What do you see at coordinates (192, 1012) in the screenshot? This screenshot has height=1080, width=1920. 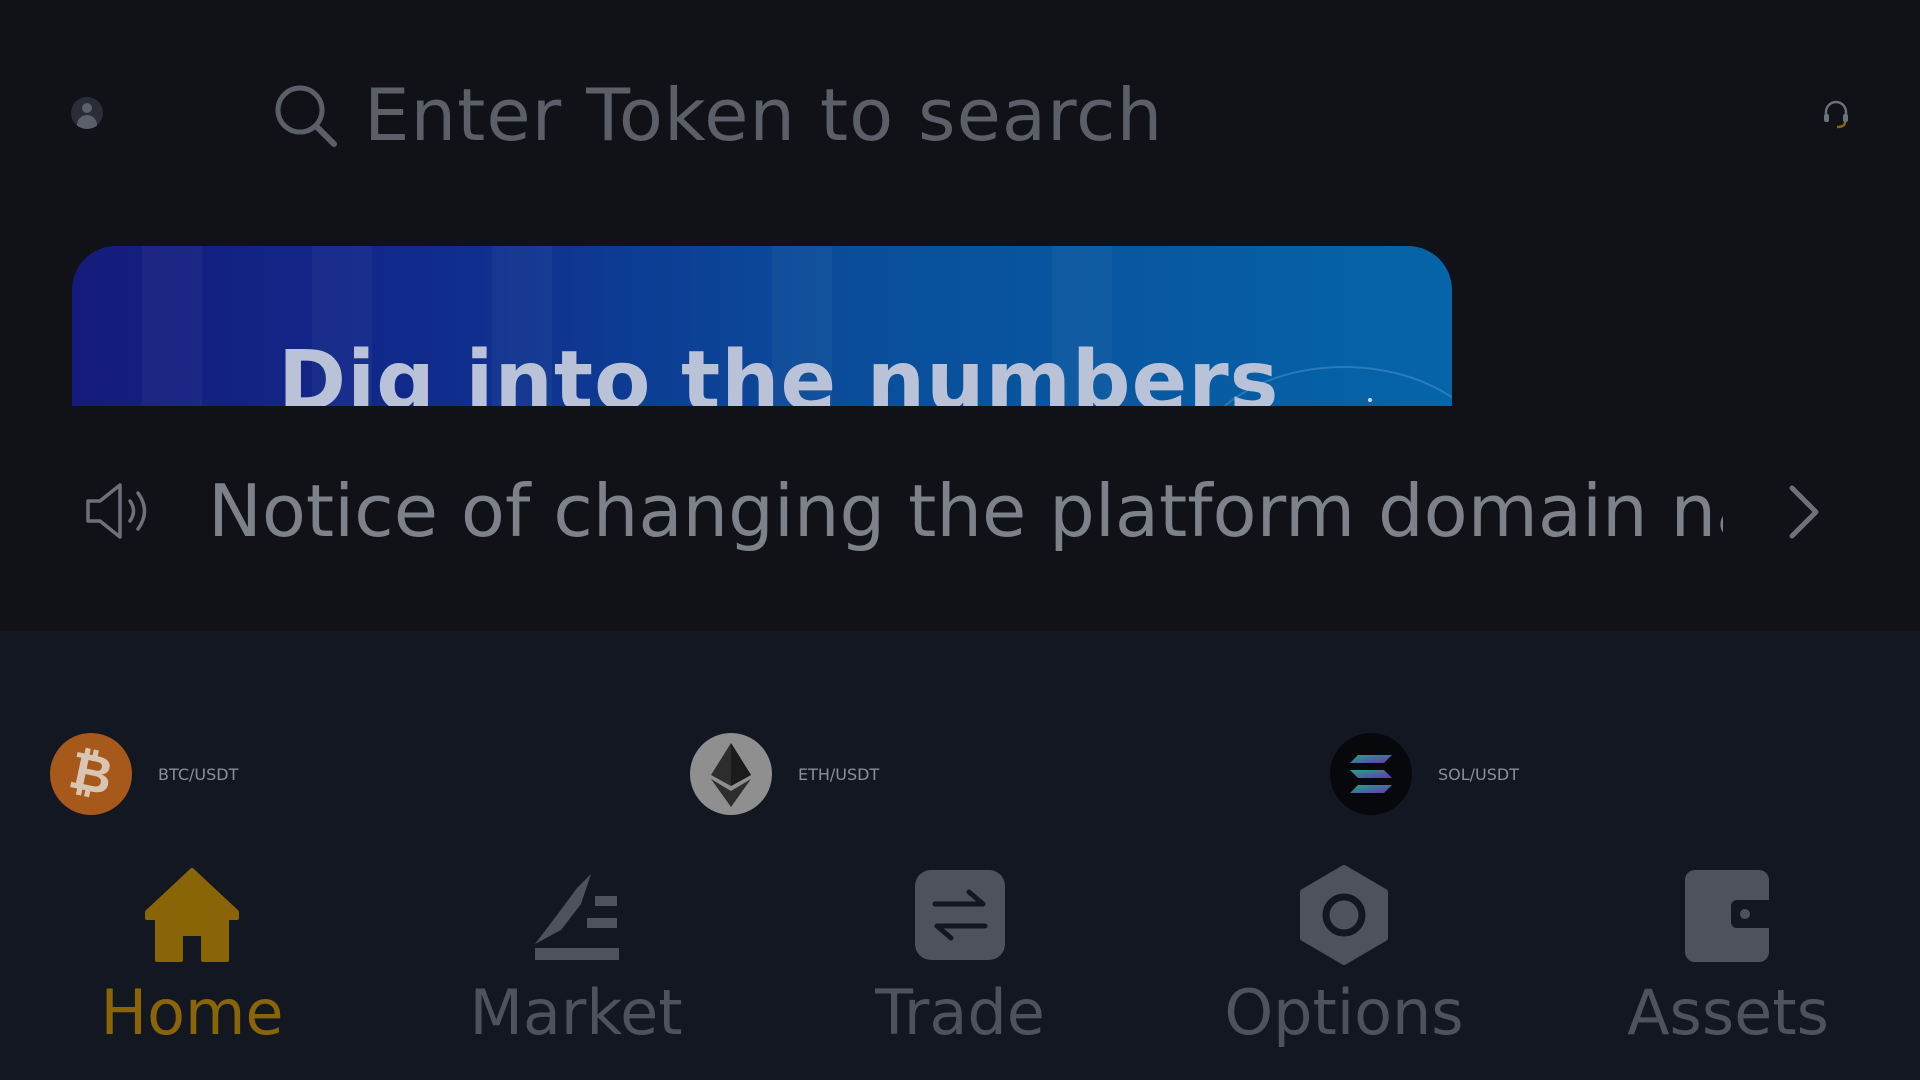 I see `tab-label: Home` at bounding box center [192, 1012].